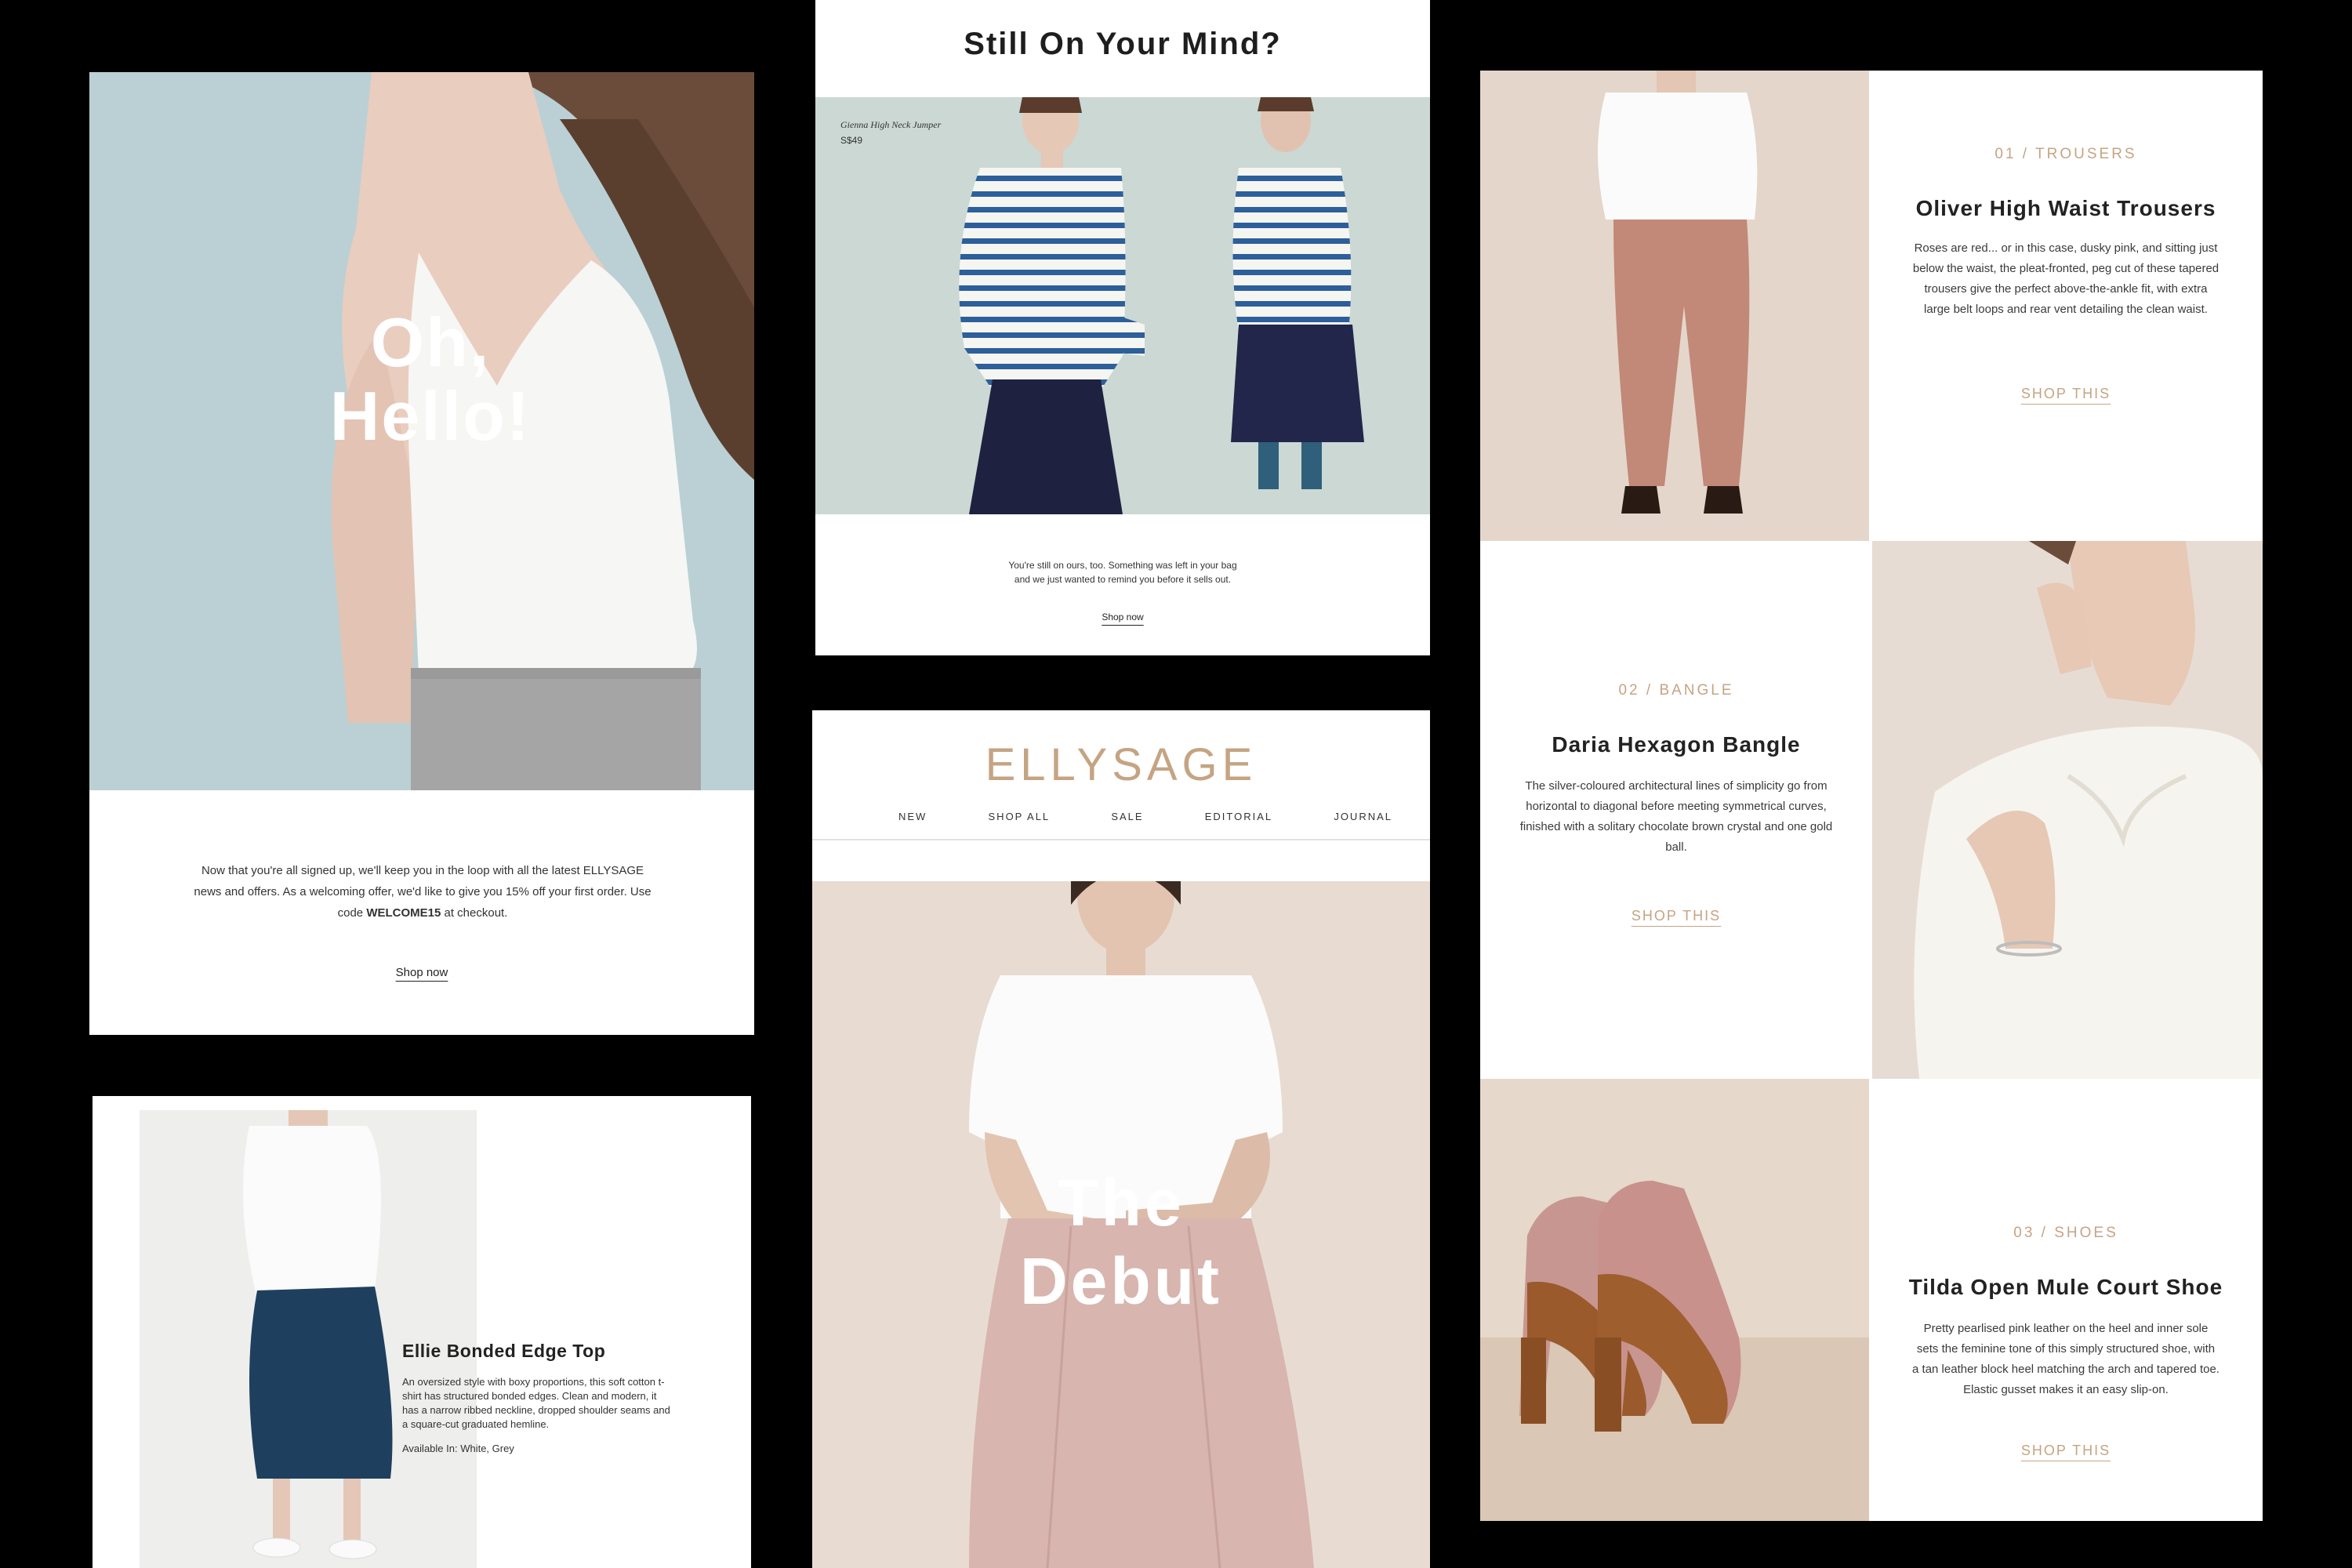 The width and height of the screenshot is (2352, 1568). I want to click on grid-item-1-shop-this-link: SHOP THIS, so click(2066, 394).